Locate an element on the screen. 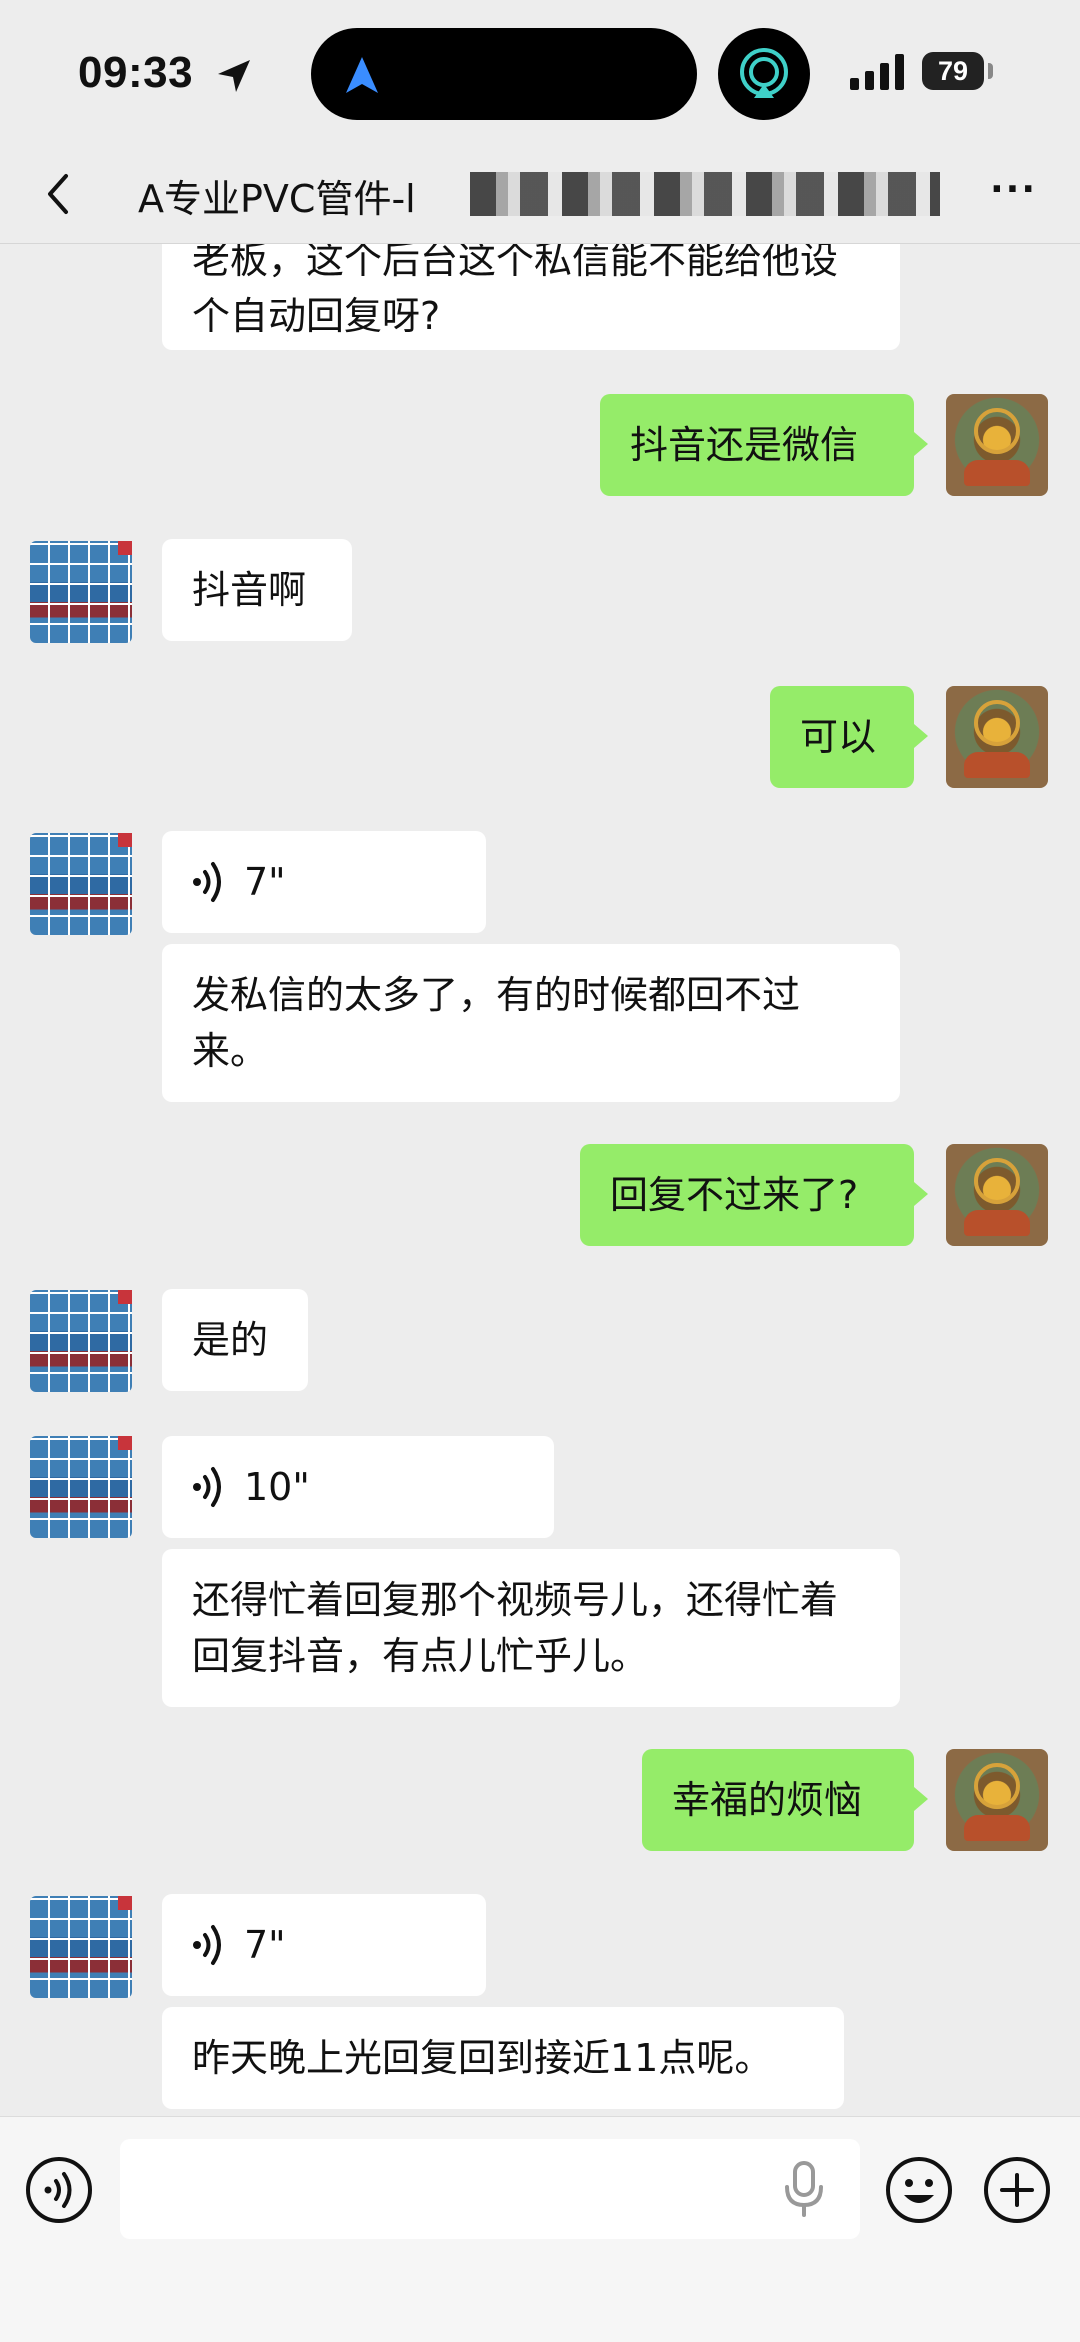 The image size is (1080, 2342). message-text: 发私信的太多了，有的时候都回不过来。 is located at coordinates (496, 1023).